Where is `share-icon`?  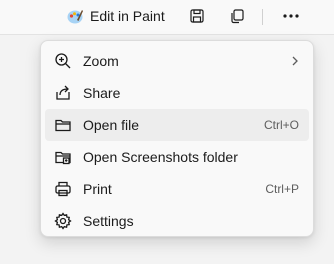
share-icon is located at coordinates (63, 93).